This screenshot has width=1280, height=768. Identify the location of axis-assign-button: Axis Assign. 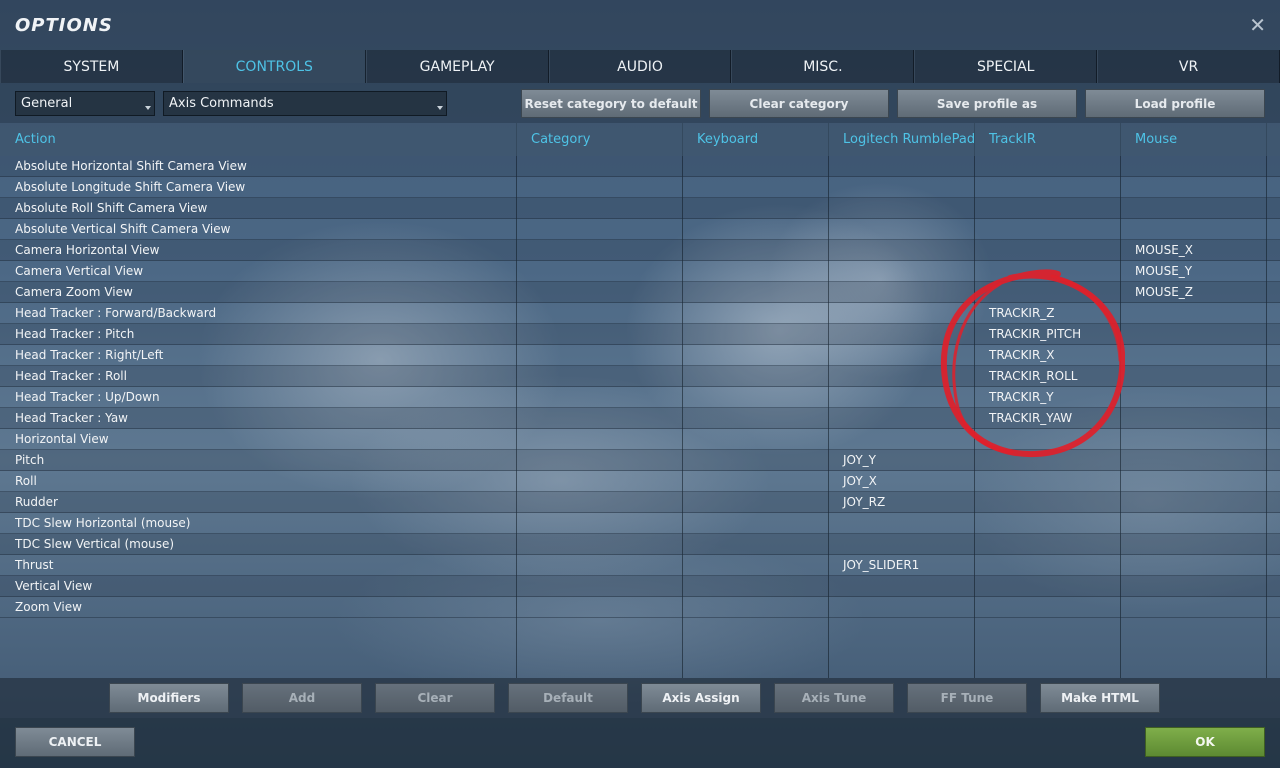
(701, 698).